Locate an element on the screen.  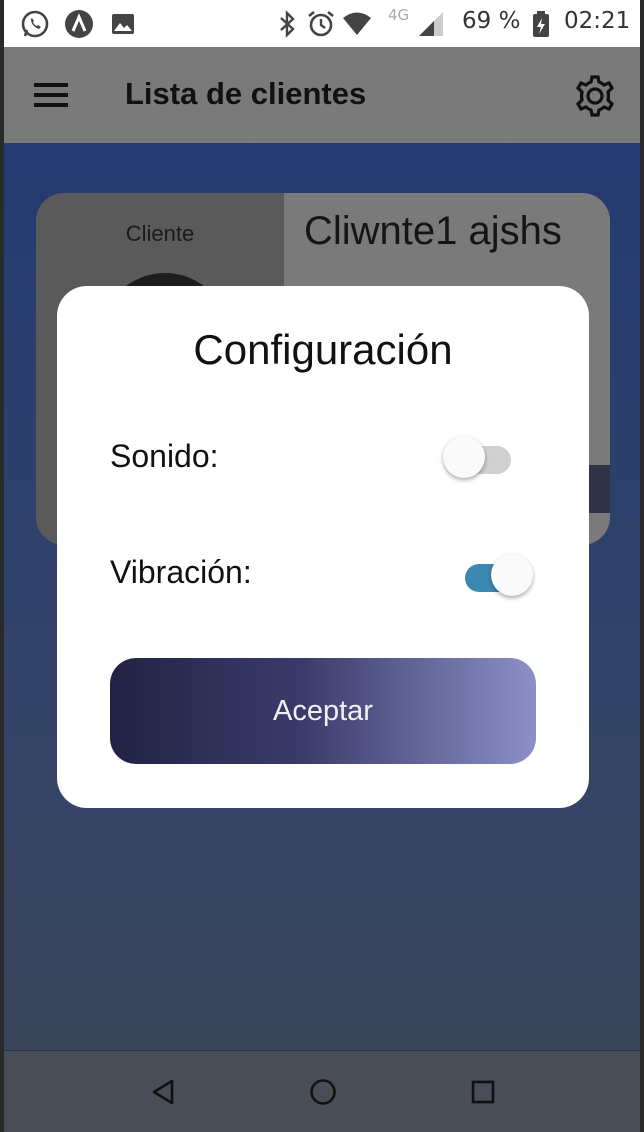
app-bar: Lista de clientes is located at coordinates (322, 95).